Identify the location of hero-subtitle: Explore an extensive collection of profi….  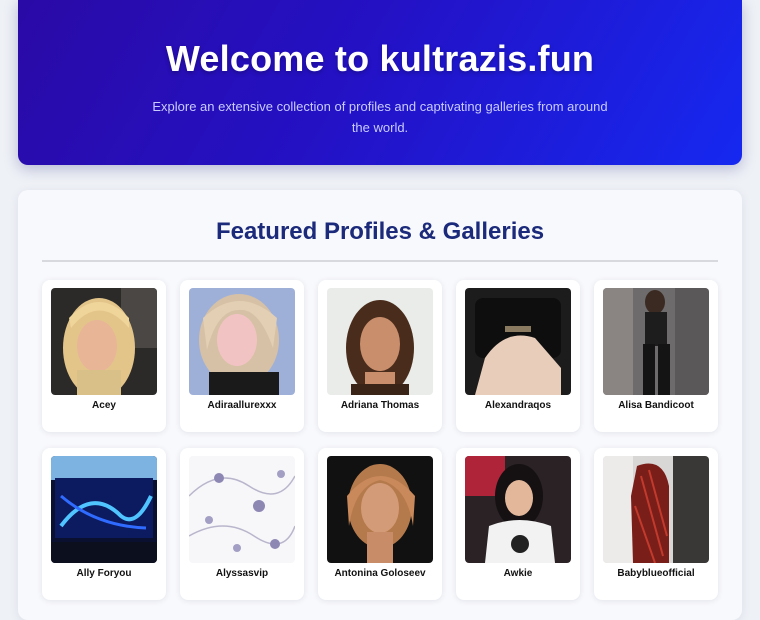
(380, 117).